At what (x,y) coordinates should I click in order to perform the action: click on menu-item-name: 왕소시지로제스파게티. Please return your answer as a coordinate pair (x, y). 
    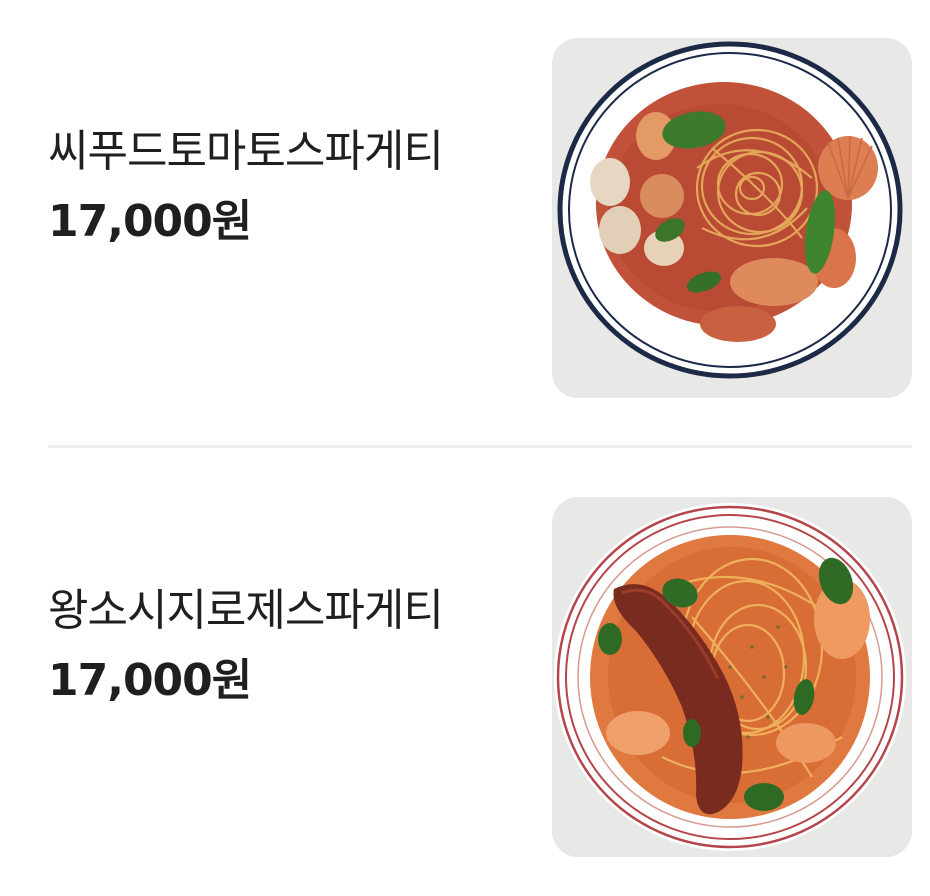
    Looking at the image, I should click on (246, 610).